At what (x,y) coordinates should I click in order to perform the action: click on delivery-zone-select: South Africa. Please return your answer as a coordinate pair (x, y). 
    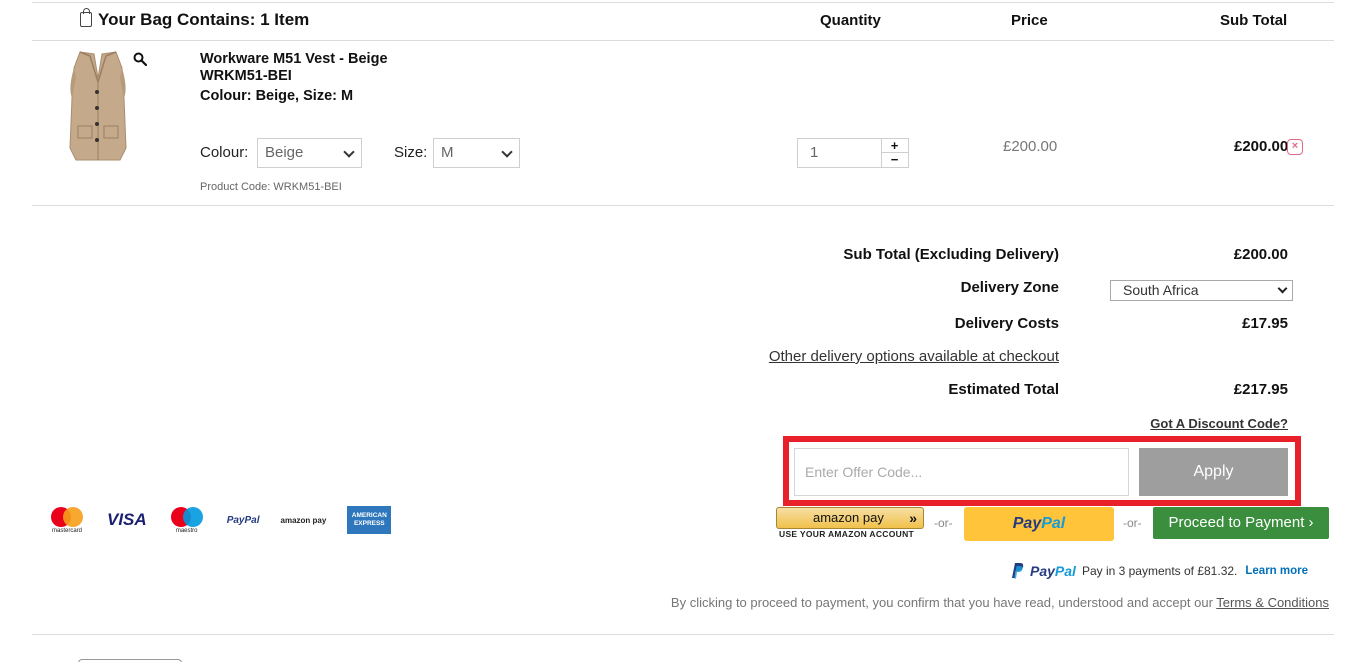
    Looking at the image, I should click on (1201, 290).